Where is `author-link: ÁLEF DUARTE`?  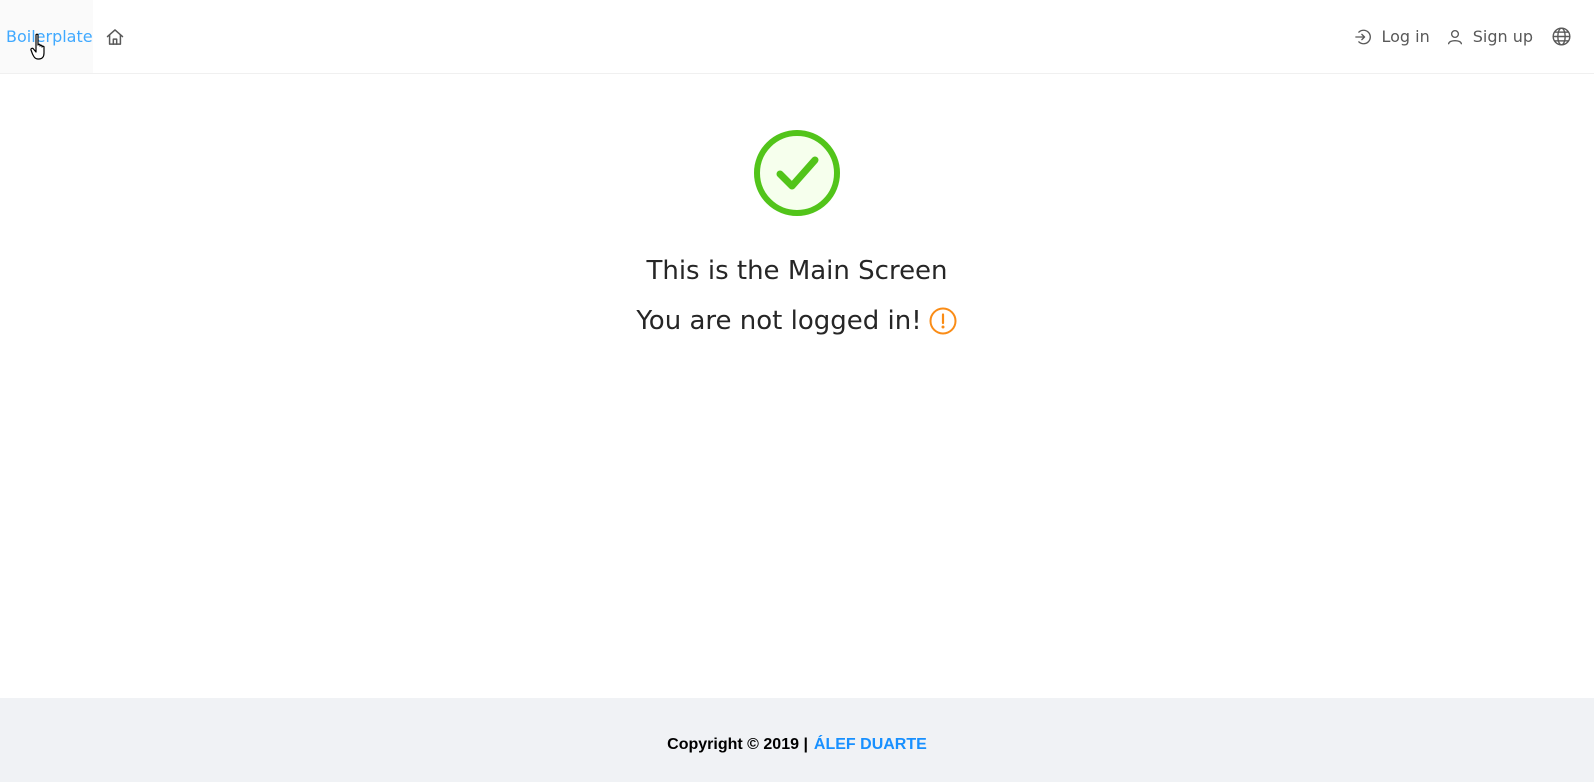 author-link: ÁLEF DUARTE is located at coordinates (870, 745).